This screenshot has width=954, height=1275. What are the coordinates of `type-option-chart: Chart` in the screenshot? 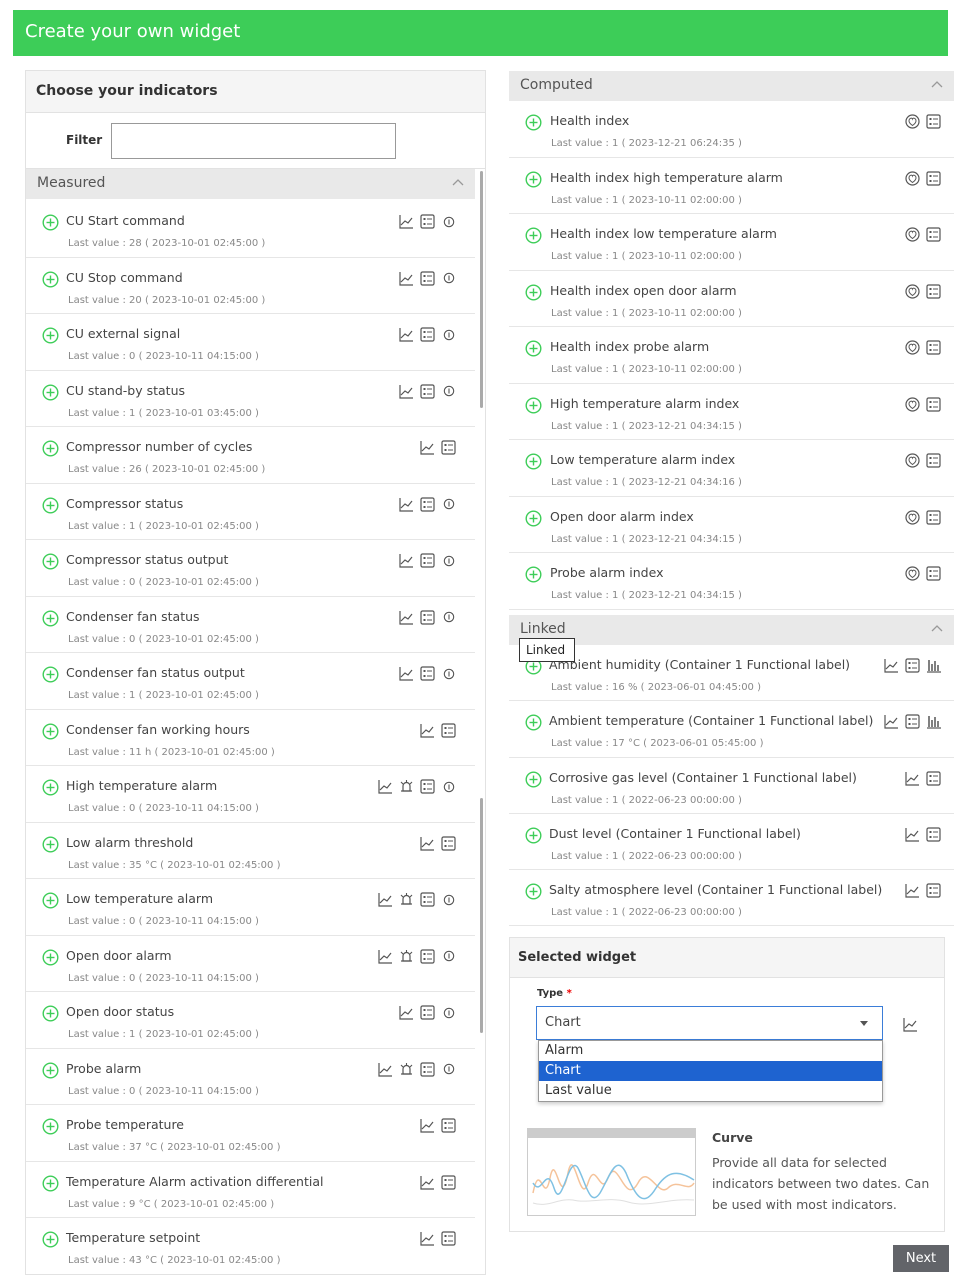 It's located at (710, 1071).